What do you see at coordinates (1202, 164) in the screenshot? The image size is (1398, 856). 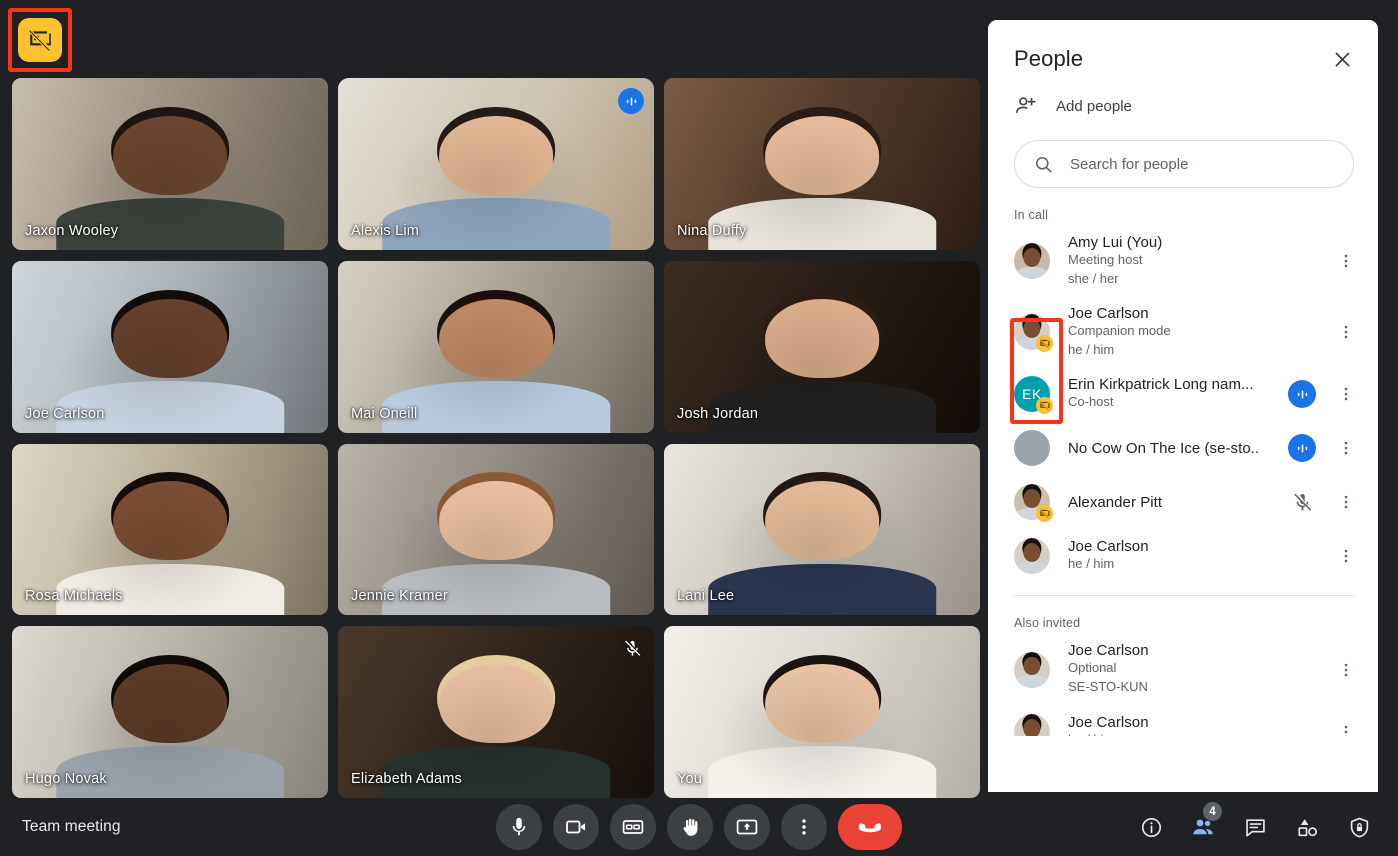 I see `search-input` at bounding box center [1202, 164].